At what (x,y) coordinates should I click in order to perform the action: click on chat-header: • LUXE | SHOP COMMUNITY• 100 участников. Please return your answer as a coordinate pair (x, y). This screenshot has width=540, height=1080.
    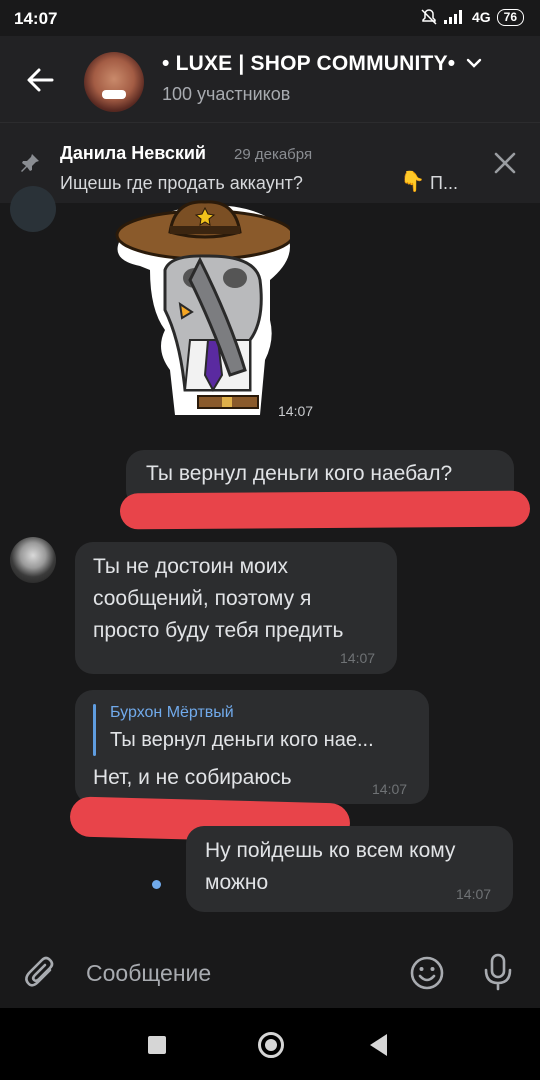
    Looking at the image, I should click on (270, 79).